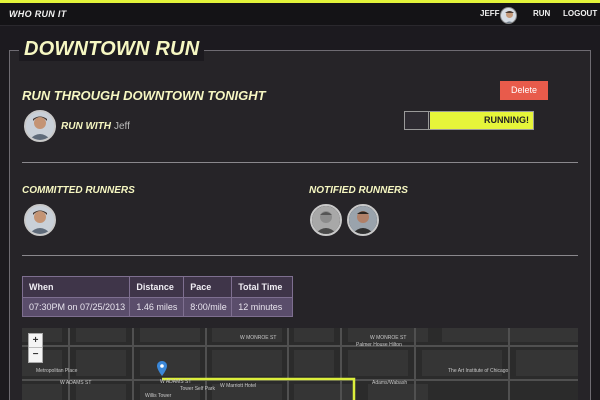  What do you see at coordinates (417, 120) in the screenshot?
I see `status-bar-empty` at bounding box center [417, 120].